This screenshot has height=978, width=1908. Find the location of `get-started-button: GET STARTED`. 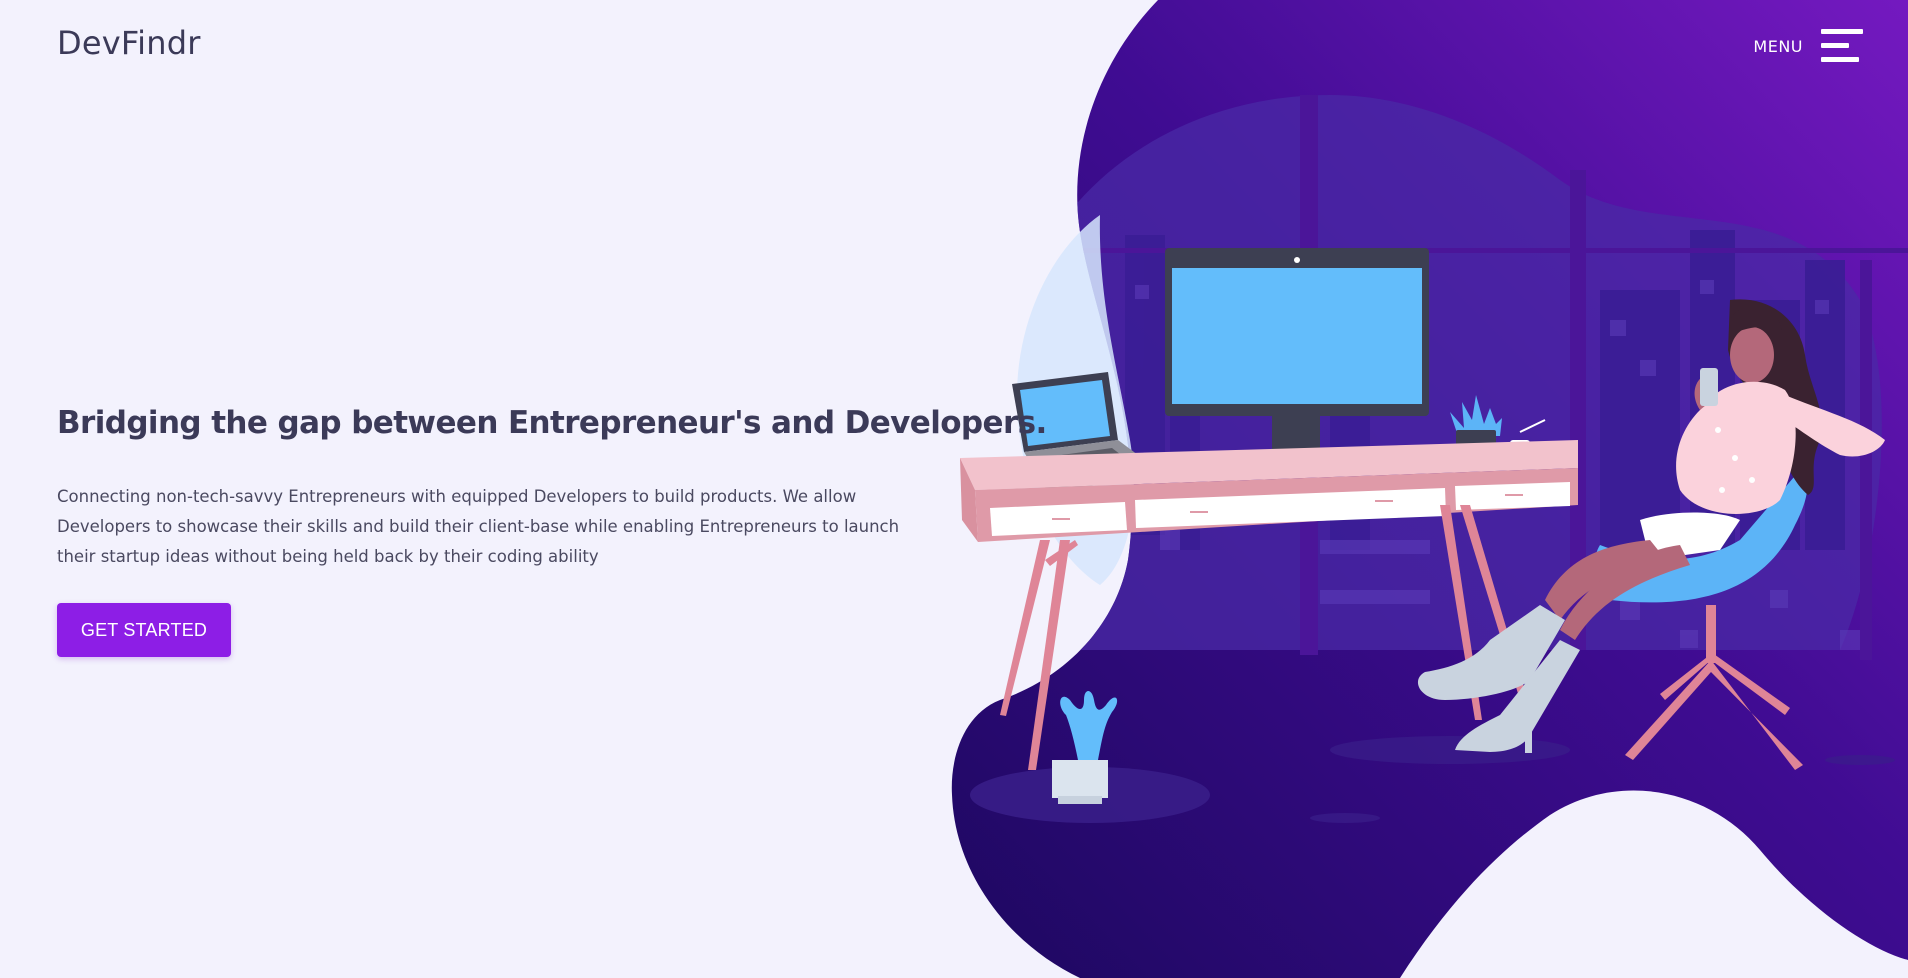

get-started-button: GET STARTED is located at coordinates (144, 630).